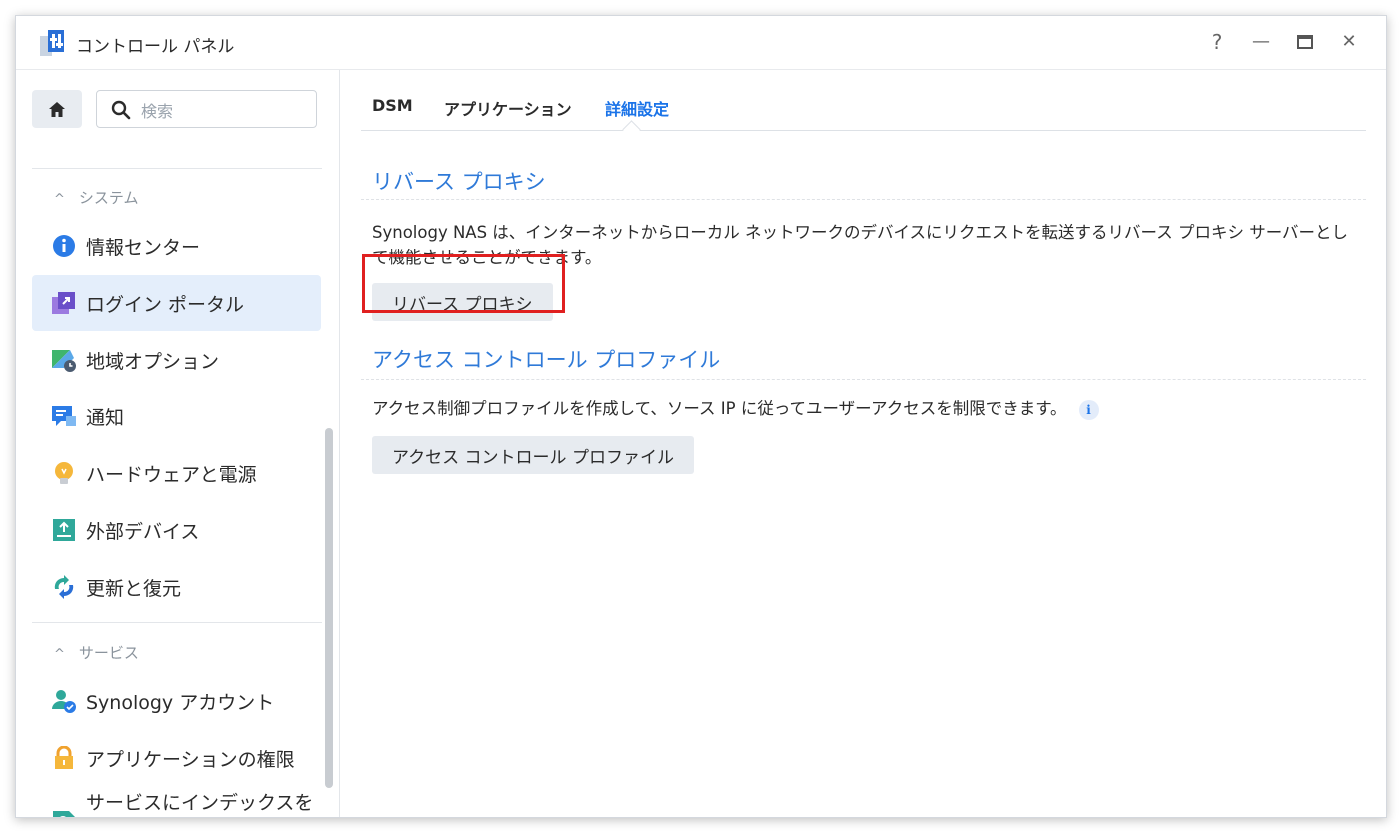  What do you see at coordinates (64, 473) in the screenshot?
I see `light-bulb-icon` at bounding box center [64, 473].